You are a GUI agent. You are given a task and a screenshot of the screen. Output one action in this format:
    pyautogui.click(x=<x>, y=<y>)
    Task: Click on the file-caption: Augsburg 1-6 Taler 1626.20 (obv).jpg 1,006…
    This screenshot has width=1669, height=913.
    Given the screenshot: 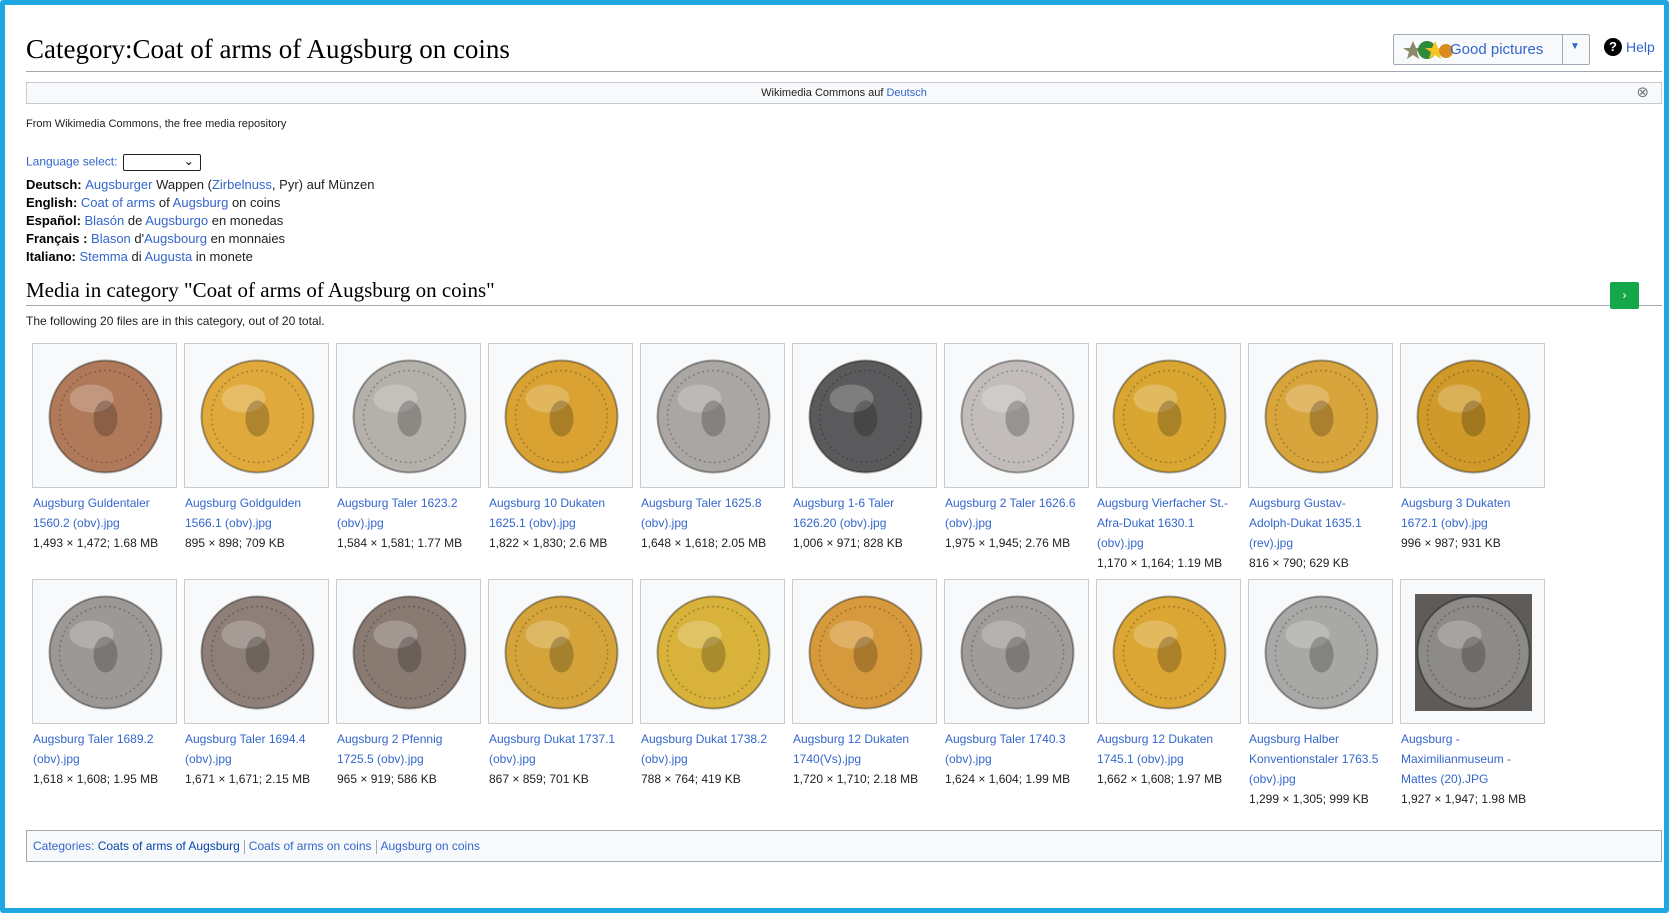 What is the action you would take?
    pyautogui.click(x=866, y=523)
    